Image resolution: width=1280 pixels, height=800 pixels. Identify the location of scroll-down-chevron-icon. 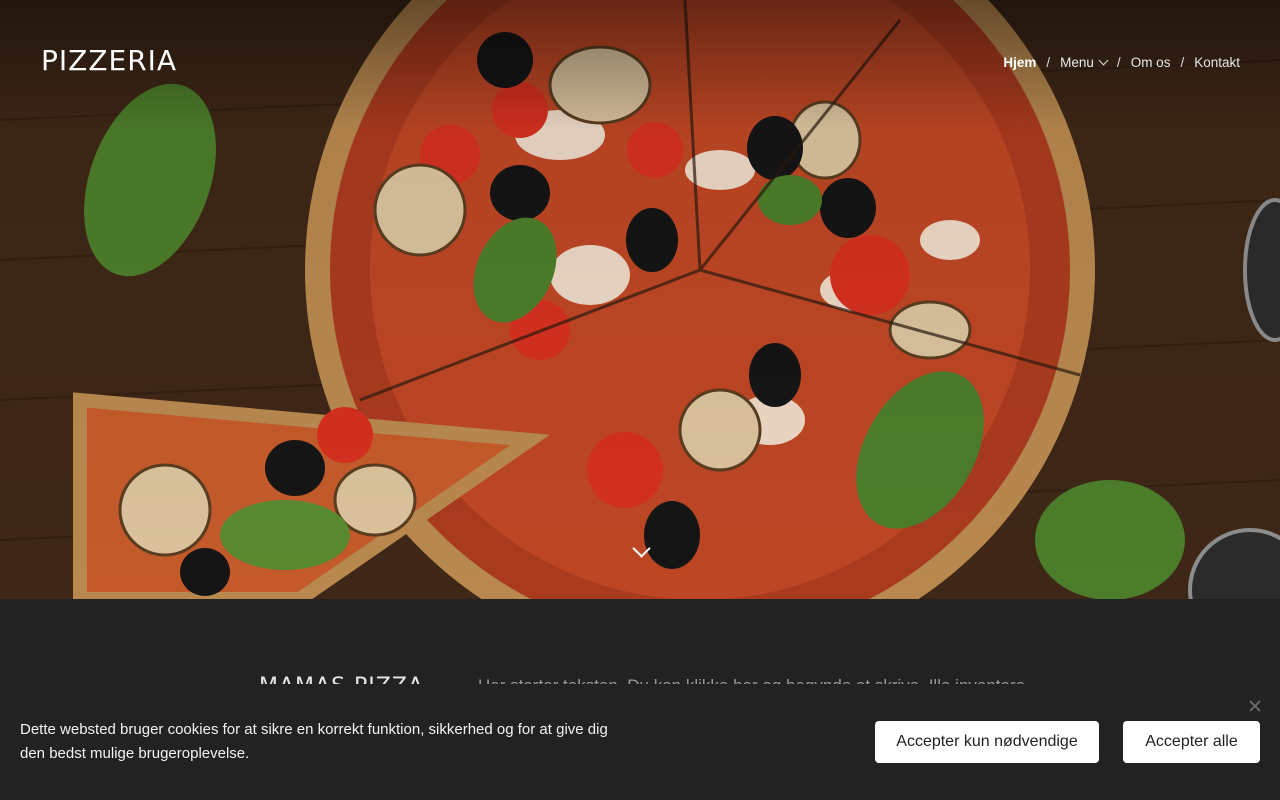
(641, 549).